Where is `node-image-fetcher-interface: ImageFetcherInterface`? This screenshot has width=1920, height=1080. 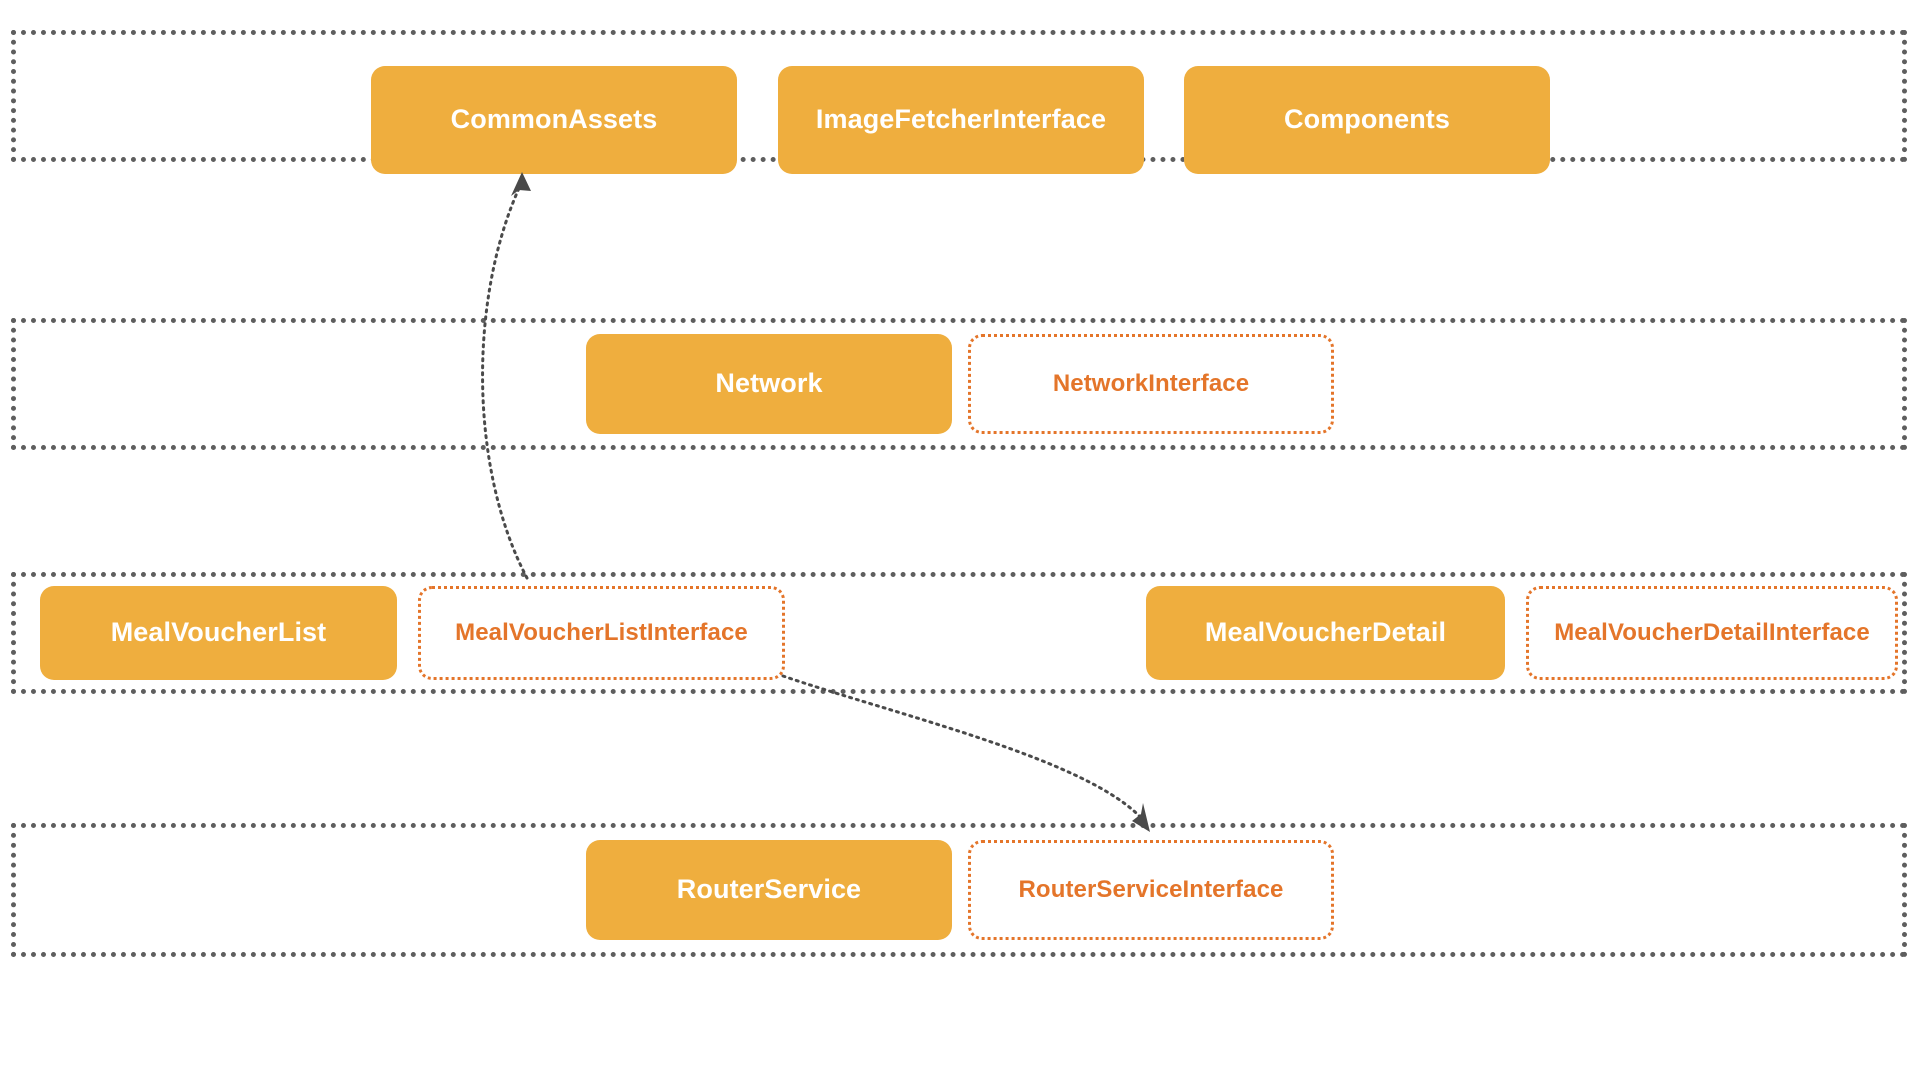
node-image-fetcher-interface: ImageFetcherInterface is located at coordinates (961, 120).